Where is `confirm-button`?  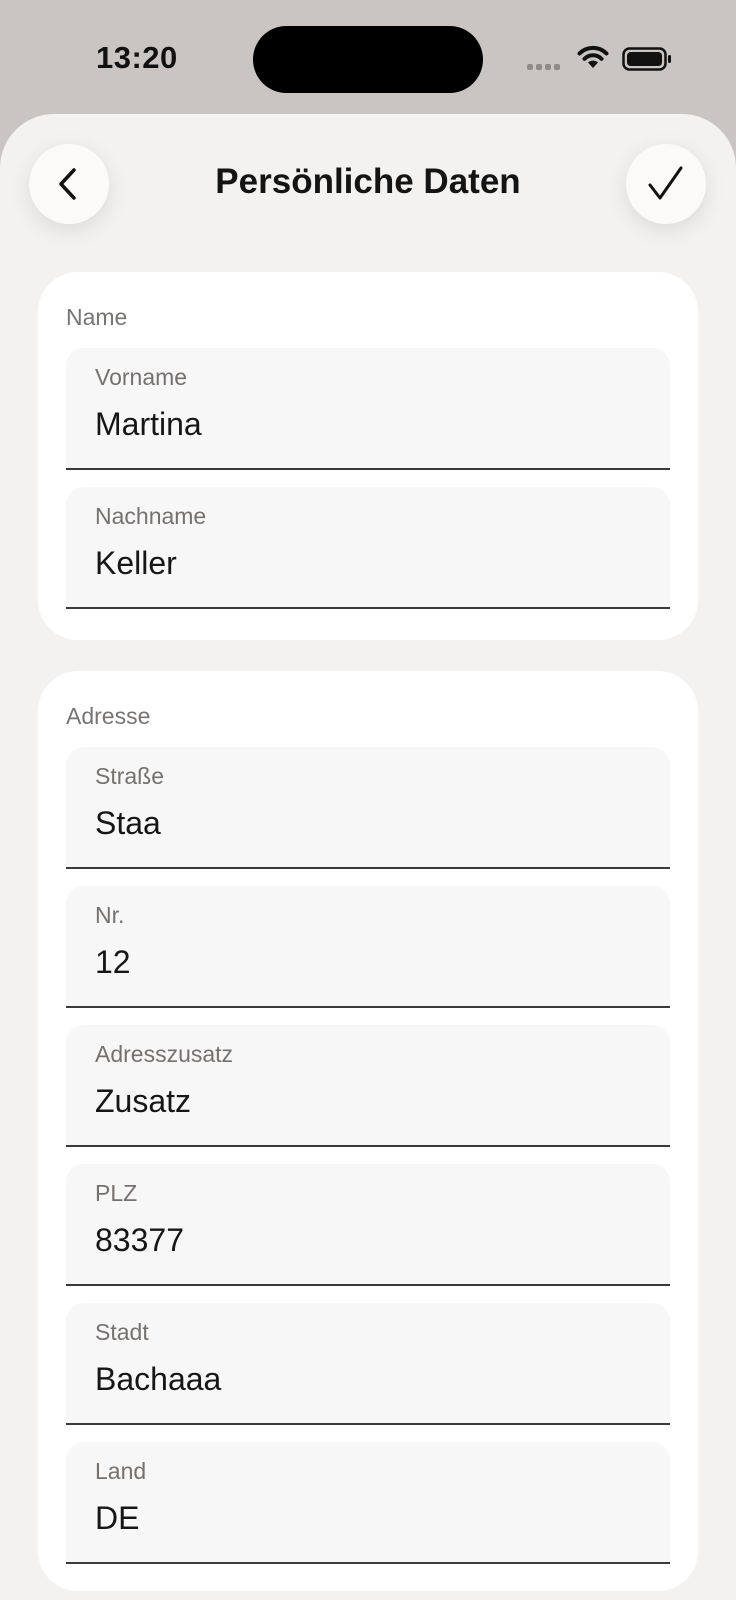
confirm-button is located at coordinates (666, 184).